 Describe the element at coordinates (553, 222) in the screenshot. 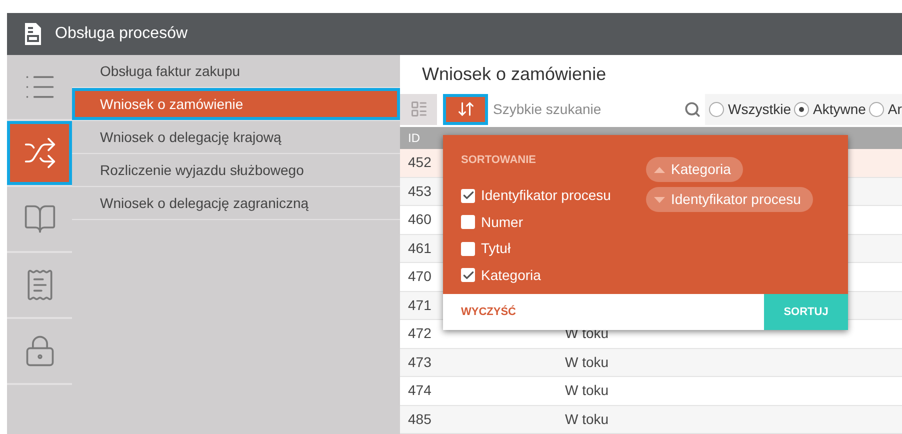

I see `sort-field-checkbox: Numer` at that location.